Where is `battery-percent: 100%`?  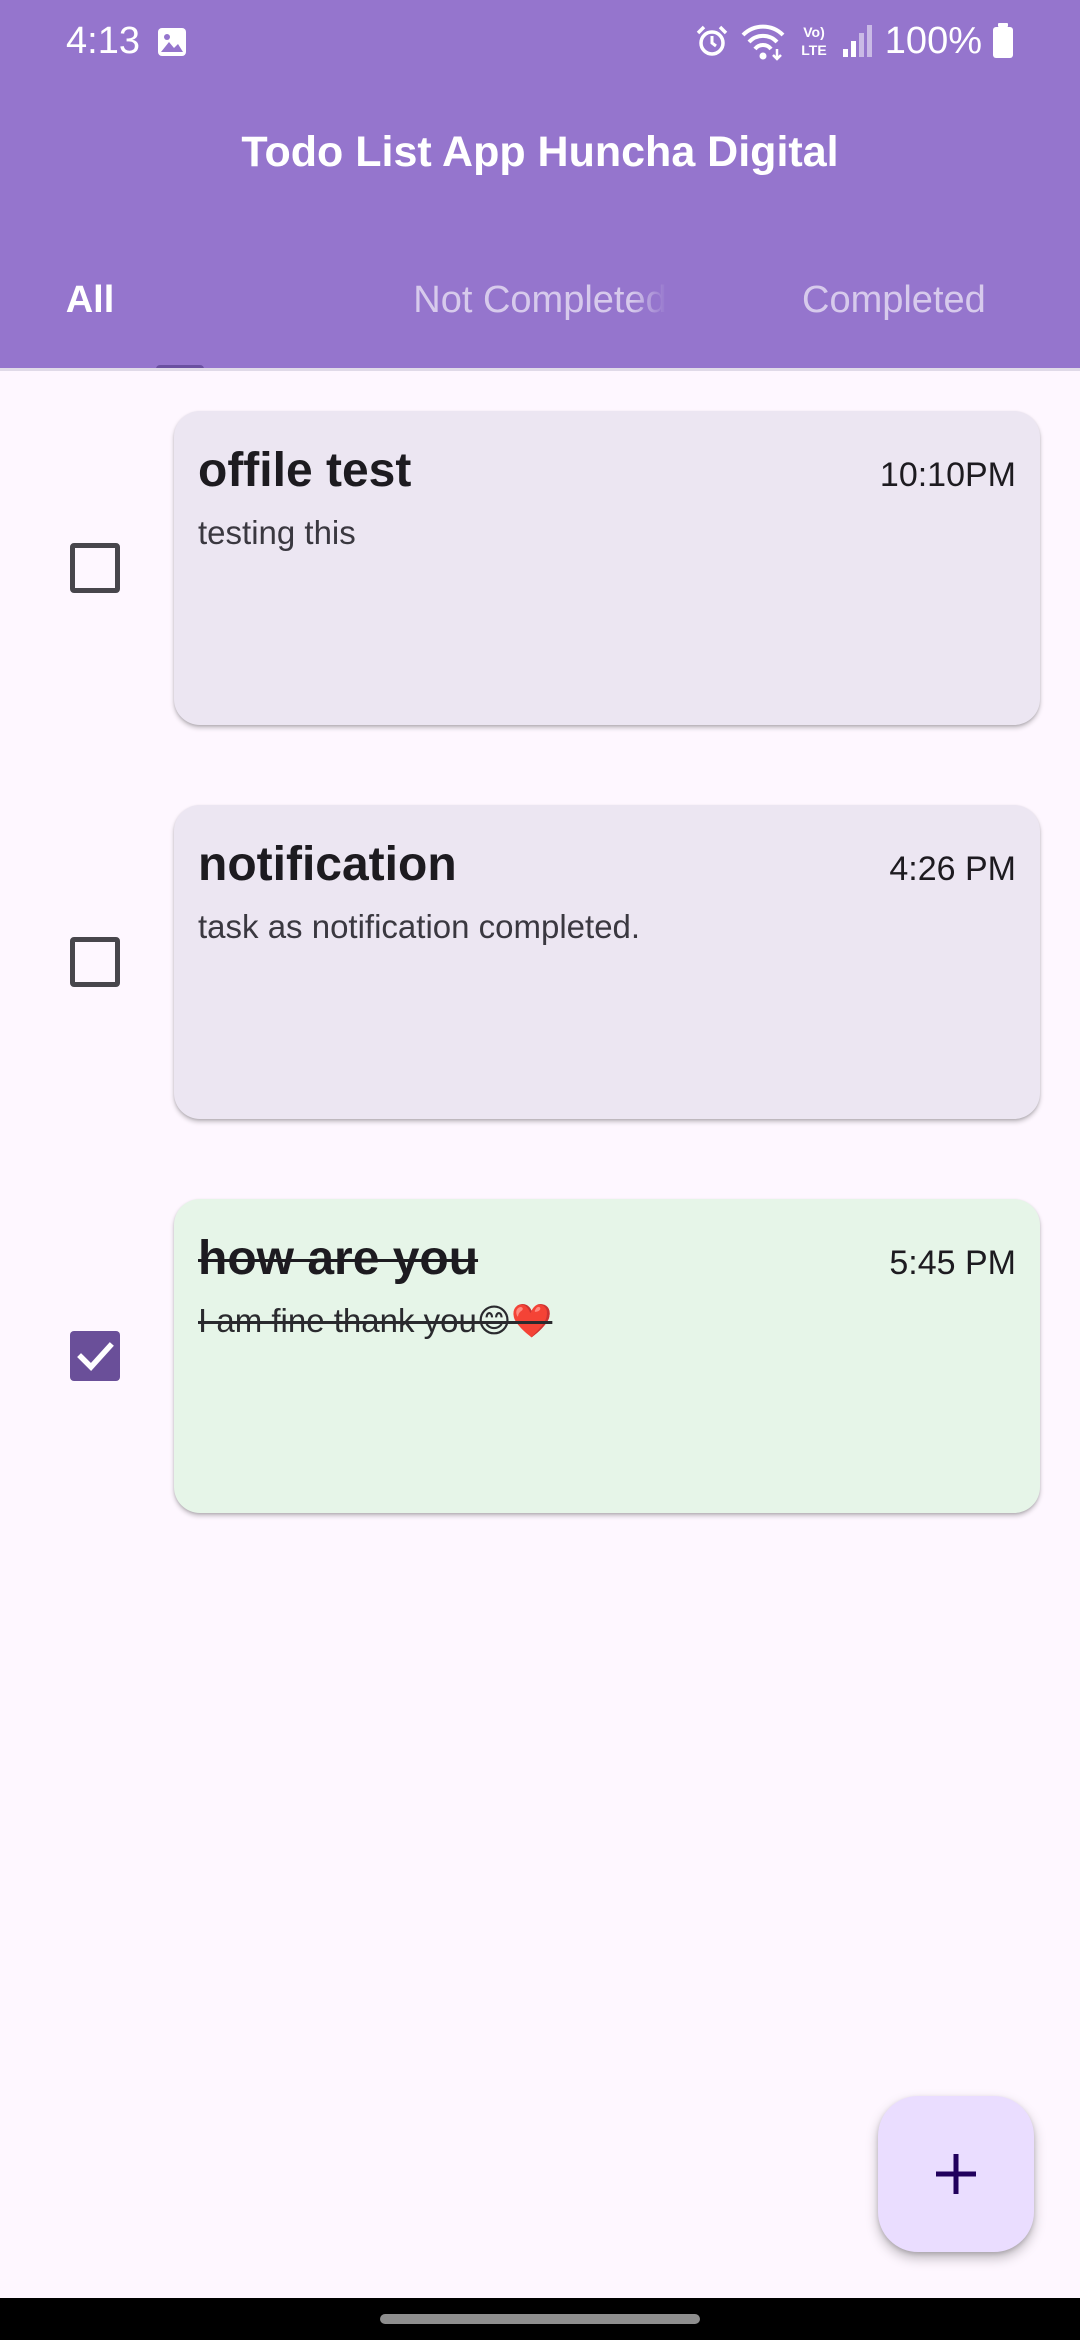
battery-percent: 100% is located at coordinates (933, 41).